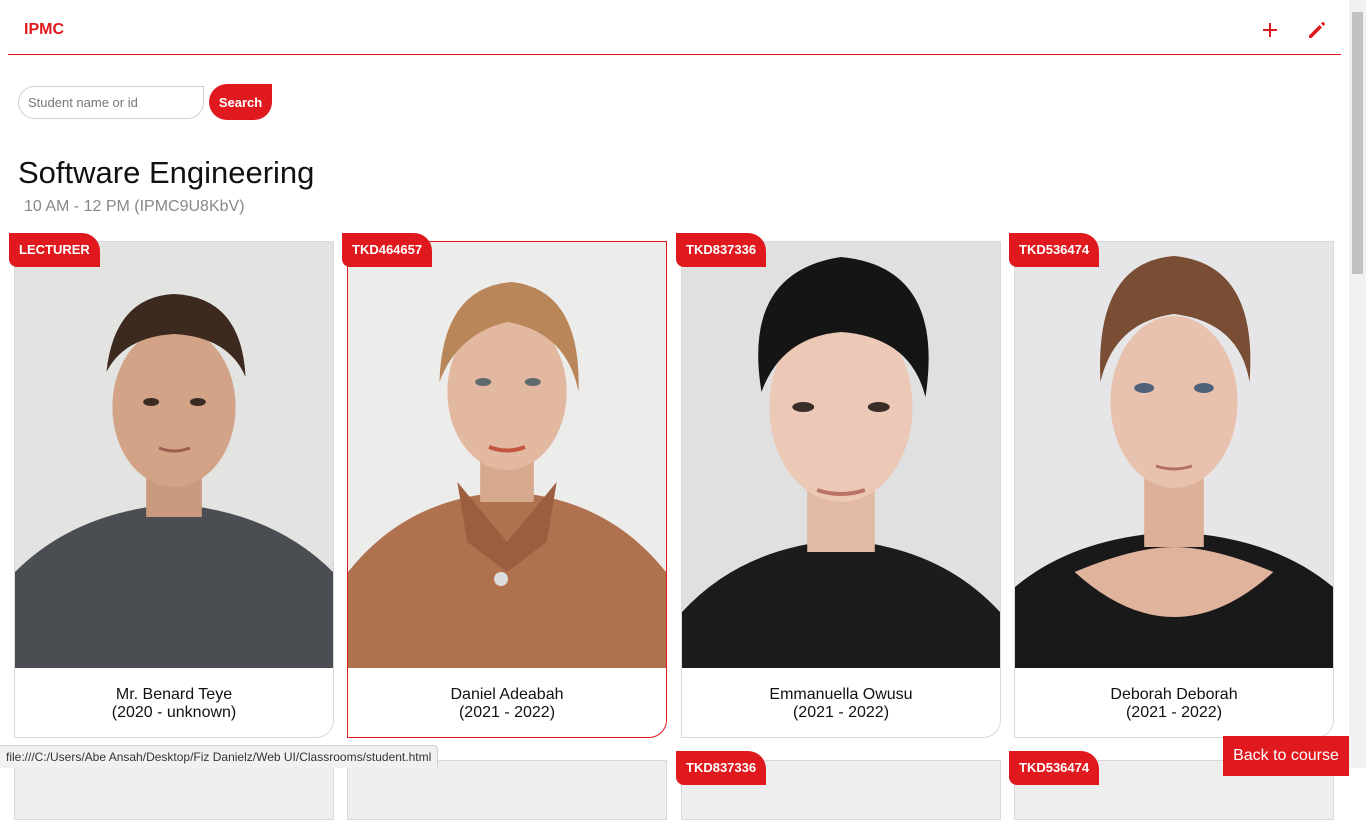 This screenshot has height=820, width=1366. What do you see at coordinates (174, 712) in the screenshot?
I see `person-years: (2020 - unknown)` at bounding box center [174, 712].